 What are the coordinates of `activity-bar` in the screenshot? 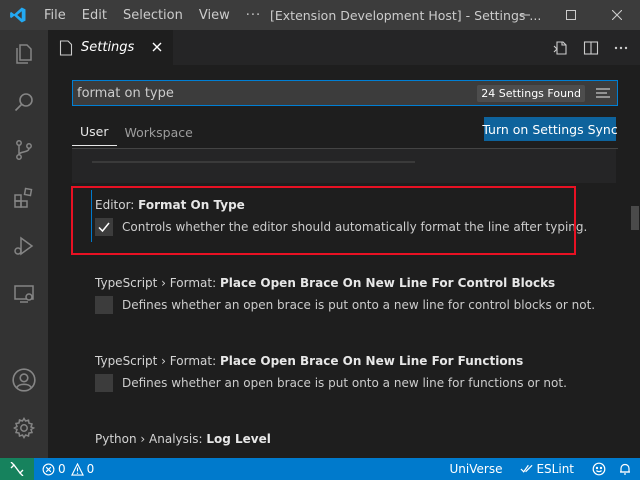 It's located at (24, 244).